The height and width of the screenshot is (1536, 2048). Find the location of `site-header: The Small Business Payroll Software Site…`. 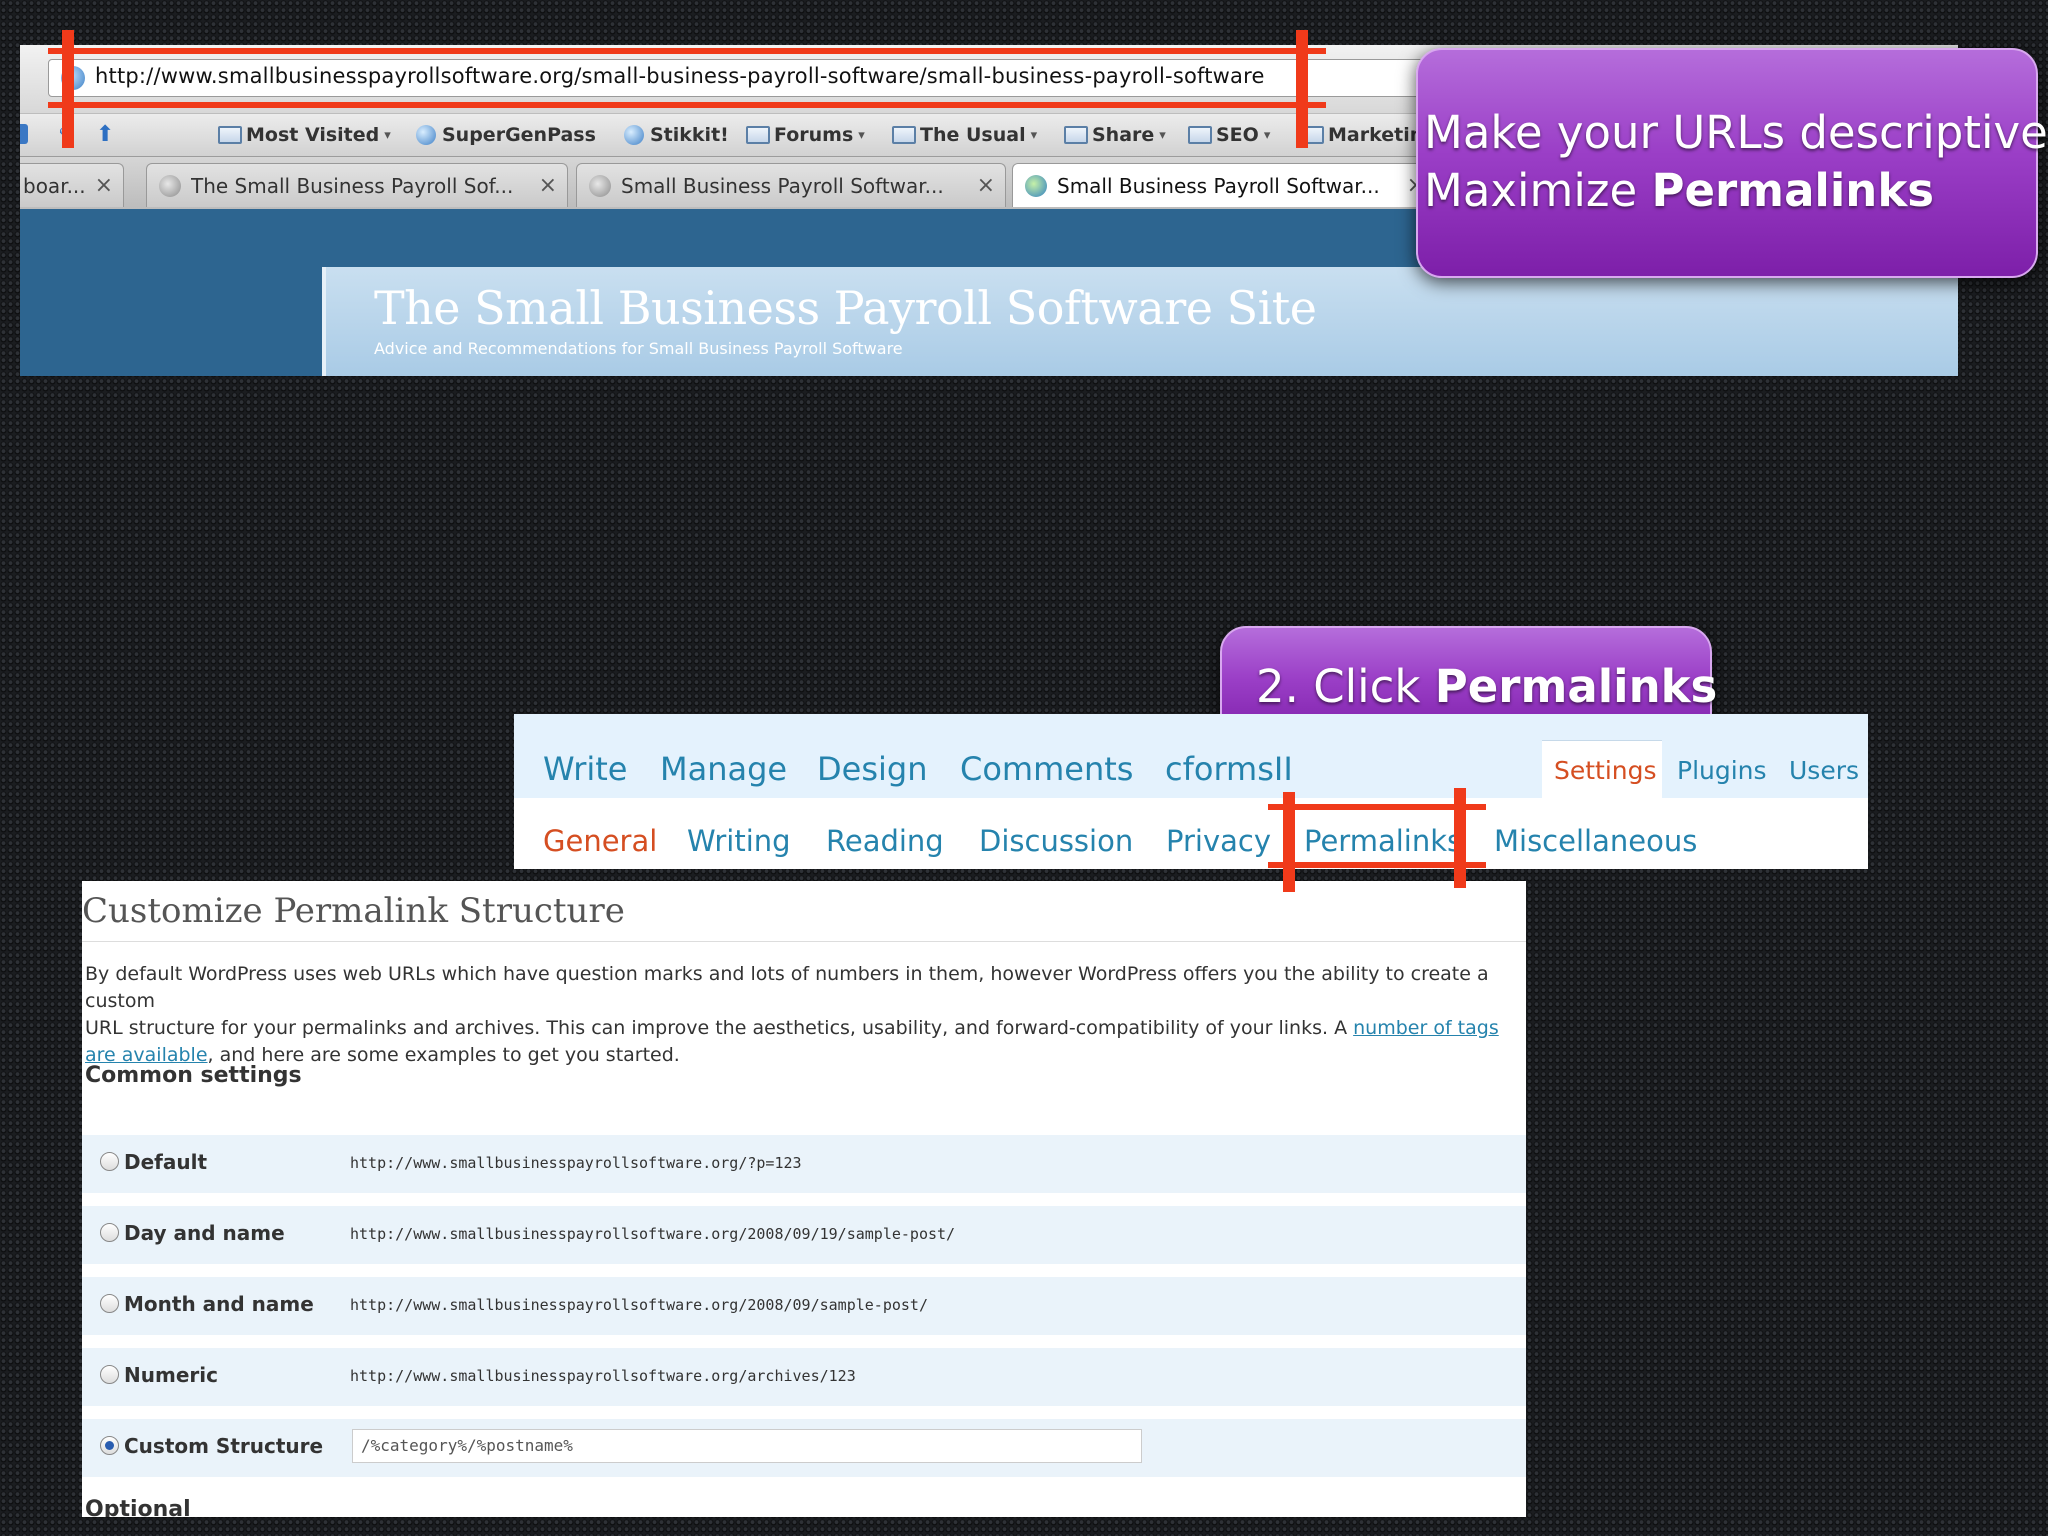

site-header: The Small Business Payroll Software Site… is located at coordinates (1140, 321).